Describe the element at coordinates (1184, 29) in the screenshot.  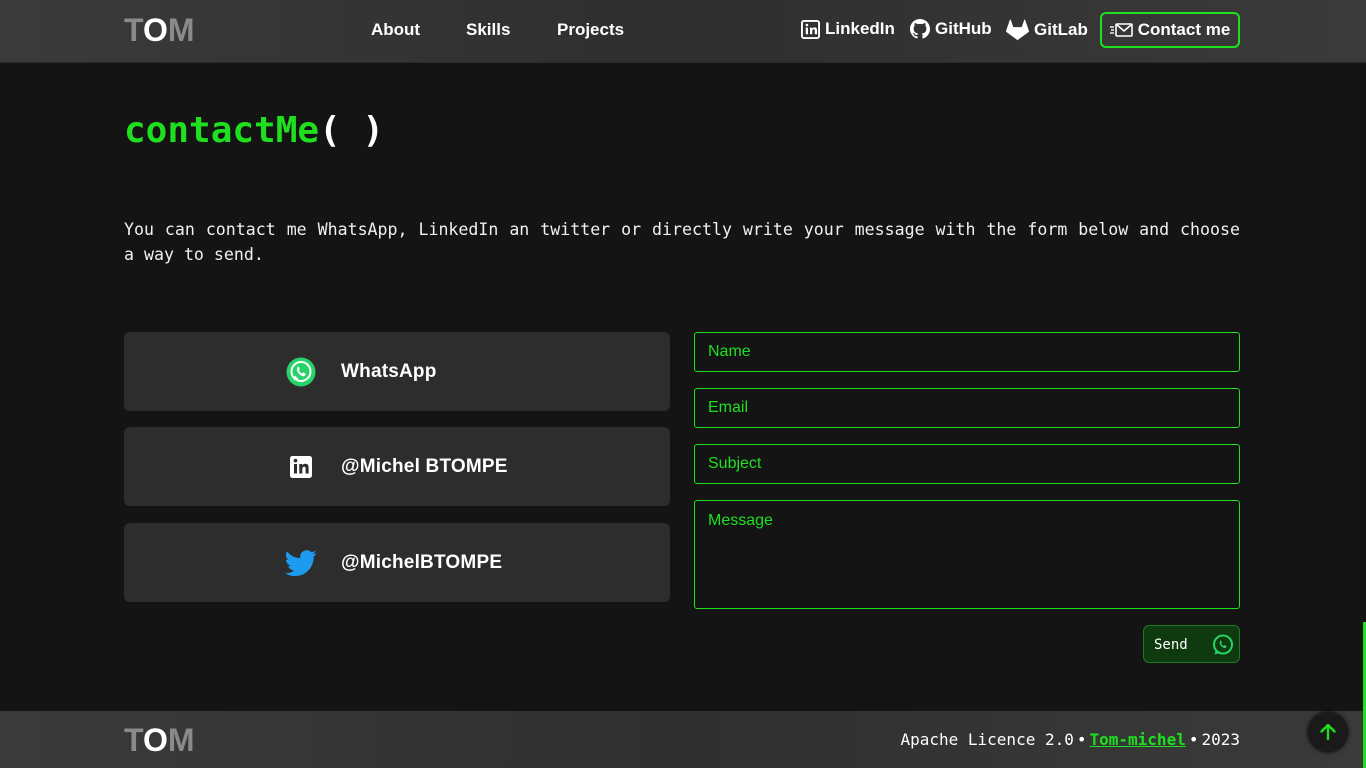
I see `contact-me-label: Contact me` at that location.